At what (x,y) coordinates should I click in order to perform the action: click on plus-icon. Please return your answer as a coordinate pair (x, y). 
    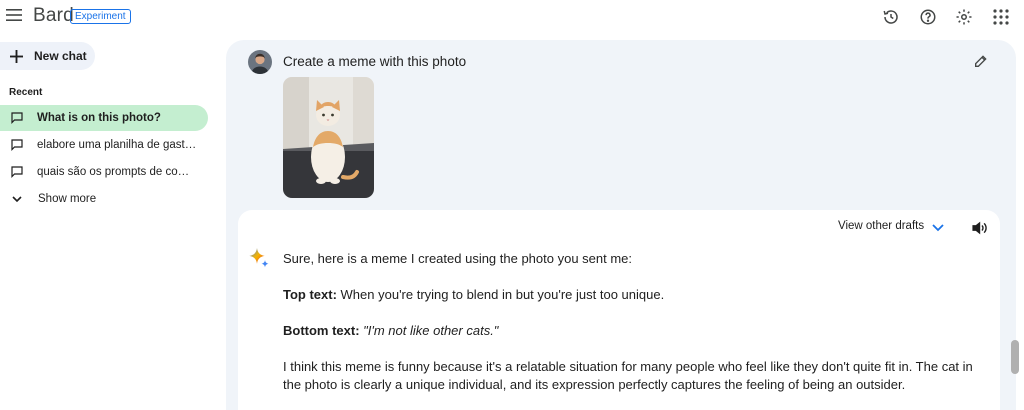
    Looking at the image, I should click on (16, 56).